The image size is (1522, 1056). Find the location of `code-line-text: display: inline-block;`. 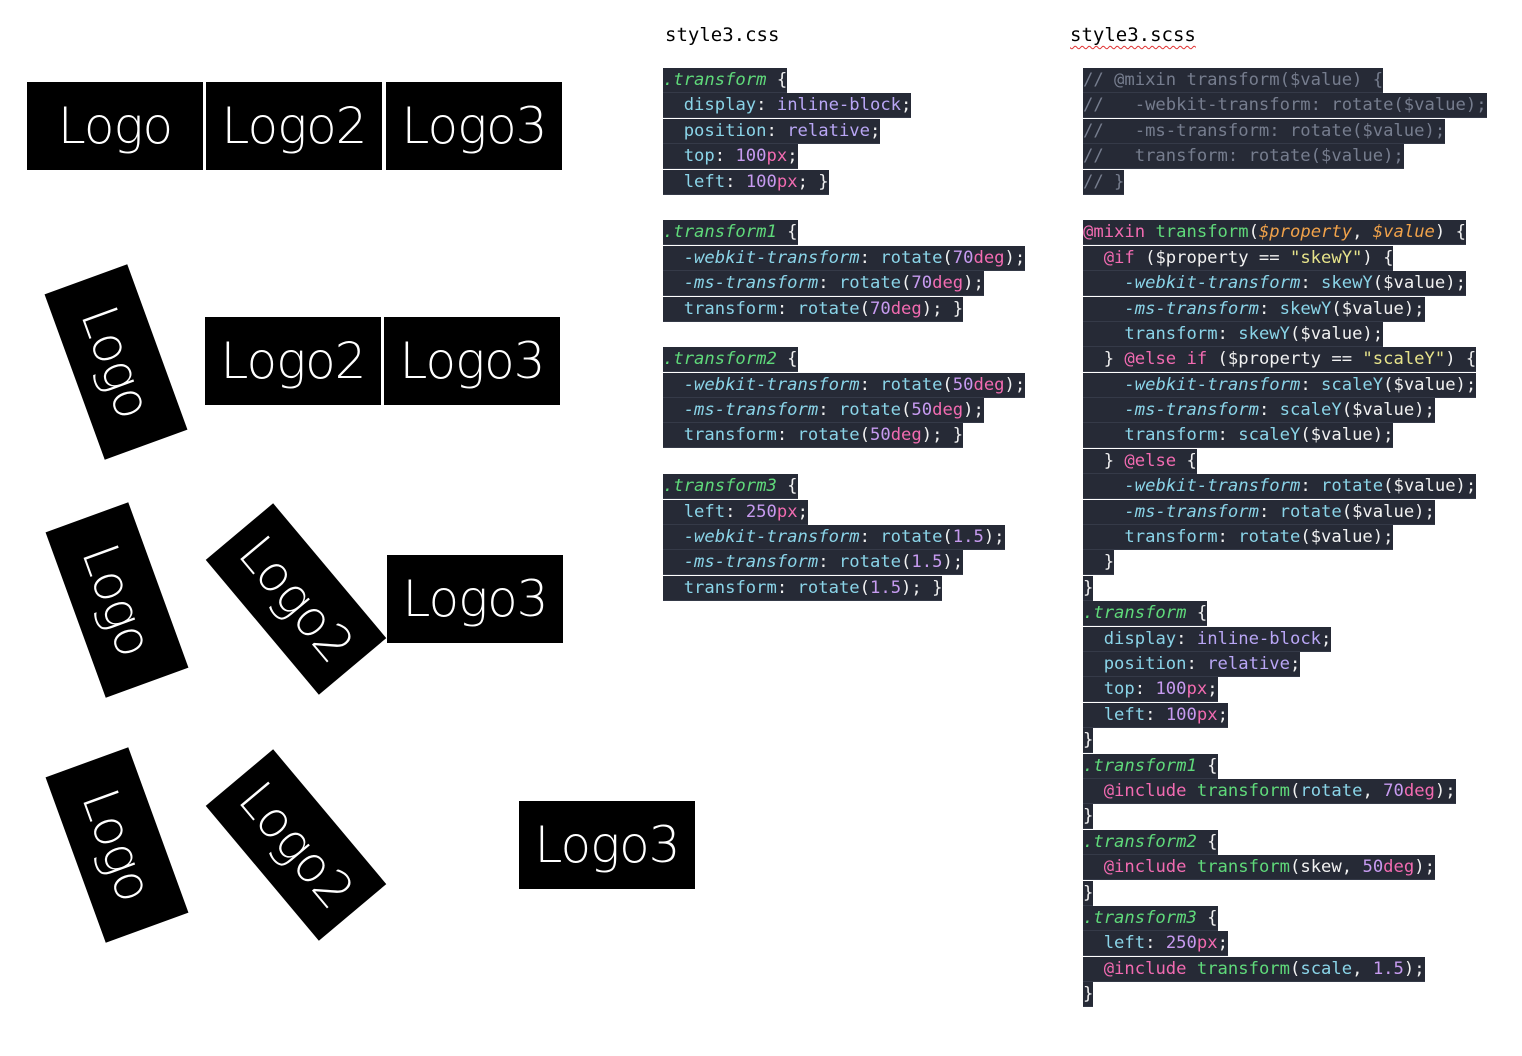

code-line-text: display: inline-block; is located at coordinates (787, 106).